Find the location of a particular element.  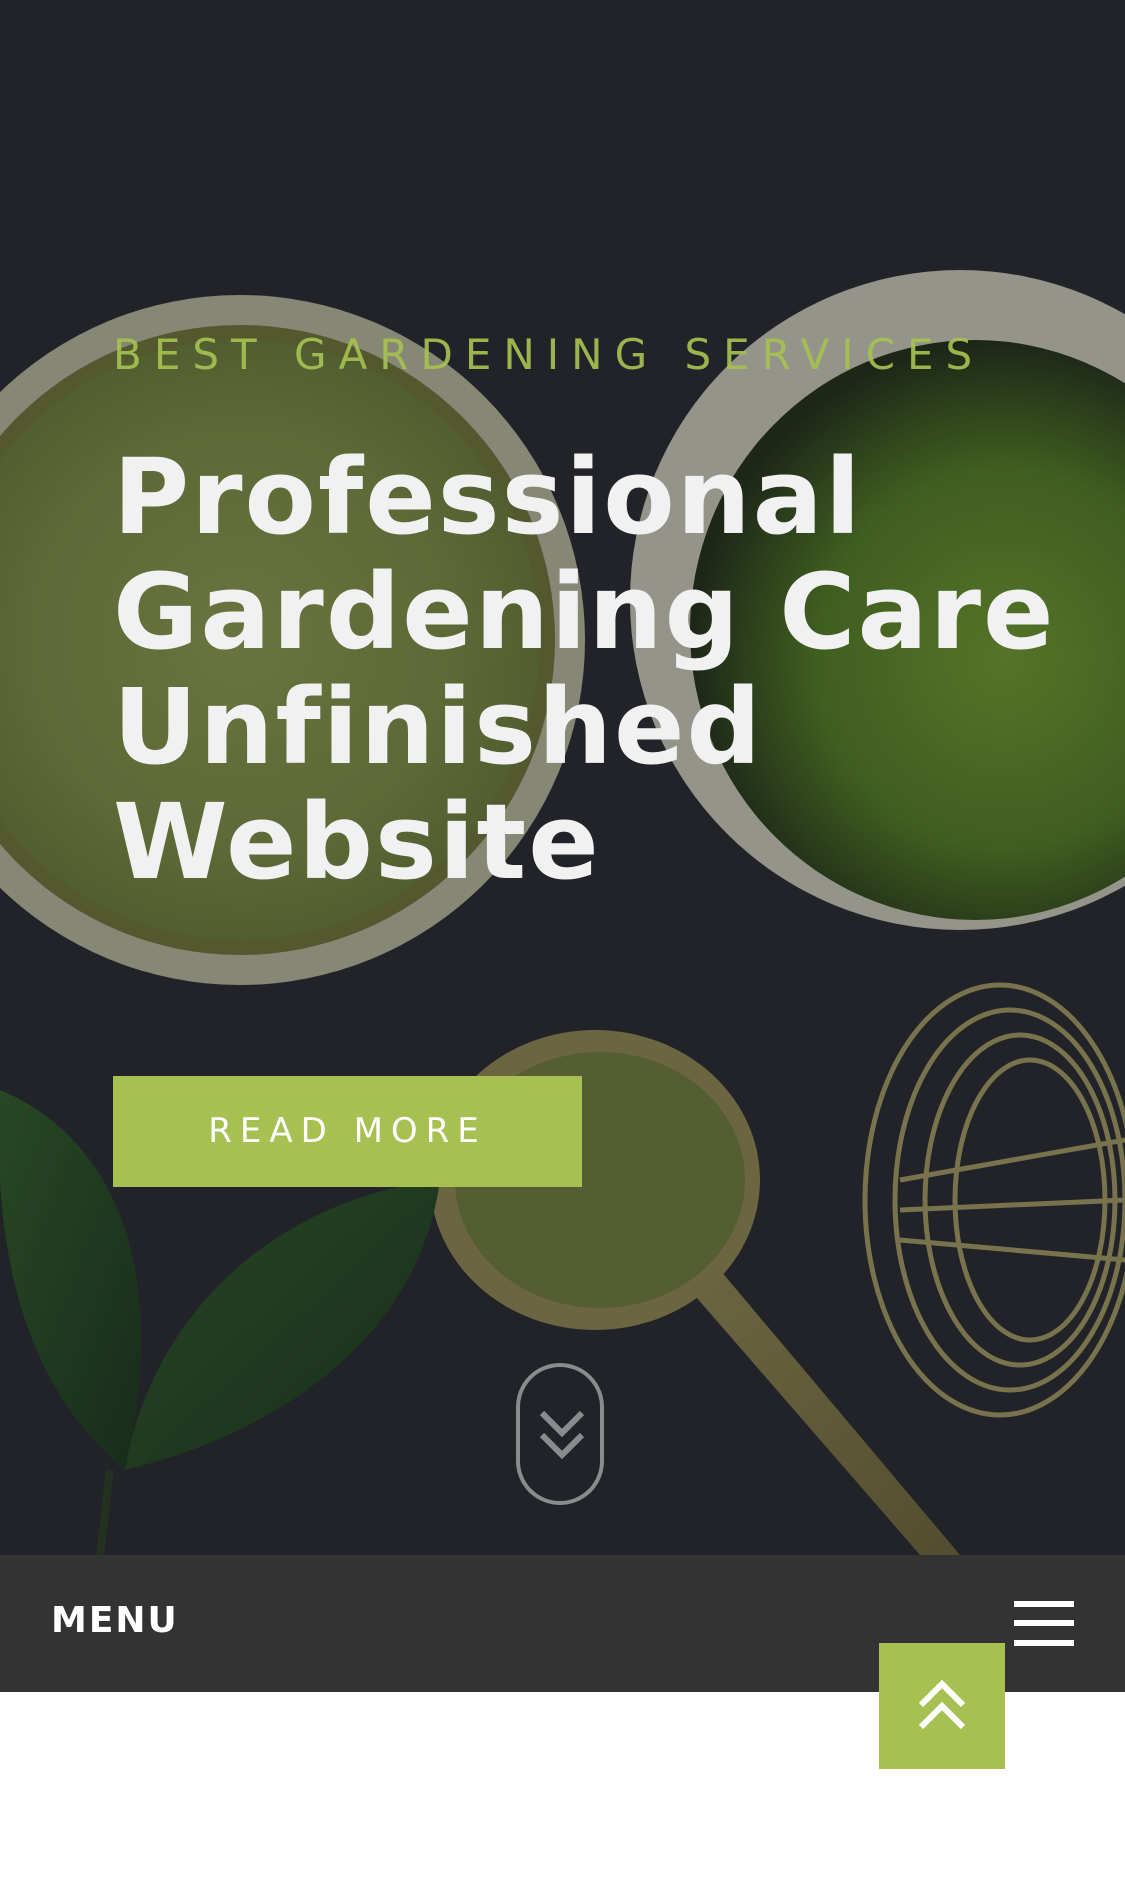

headline-line: Unfinished is located at coordinates (438, 727).